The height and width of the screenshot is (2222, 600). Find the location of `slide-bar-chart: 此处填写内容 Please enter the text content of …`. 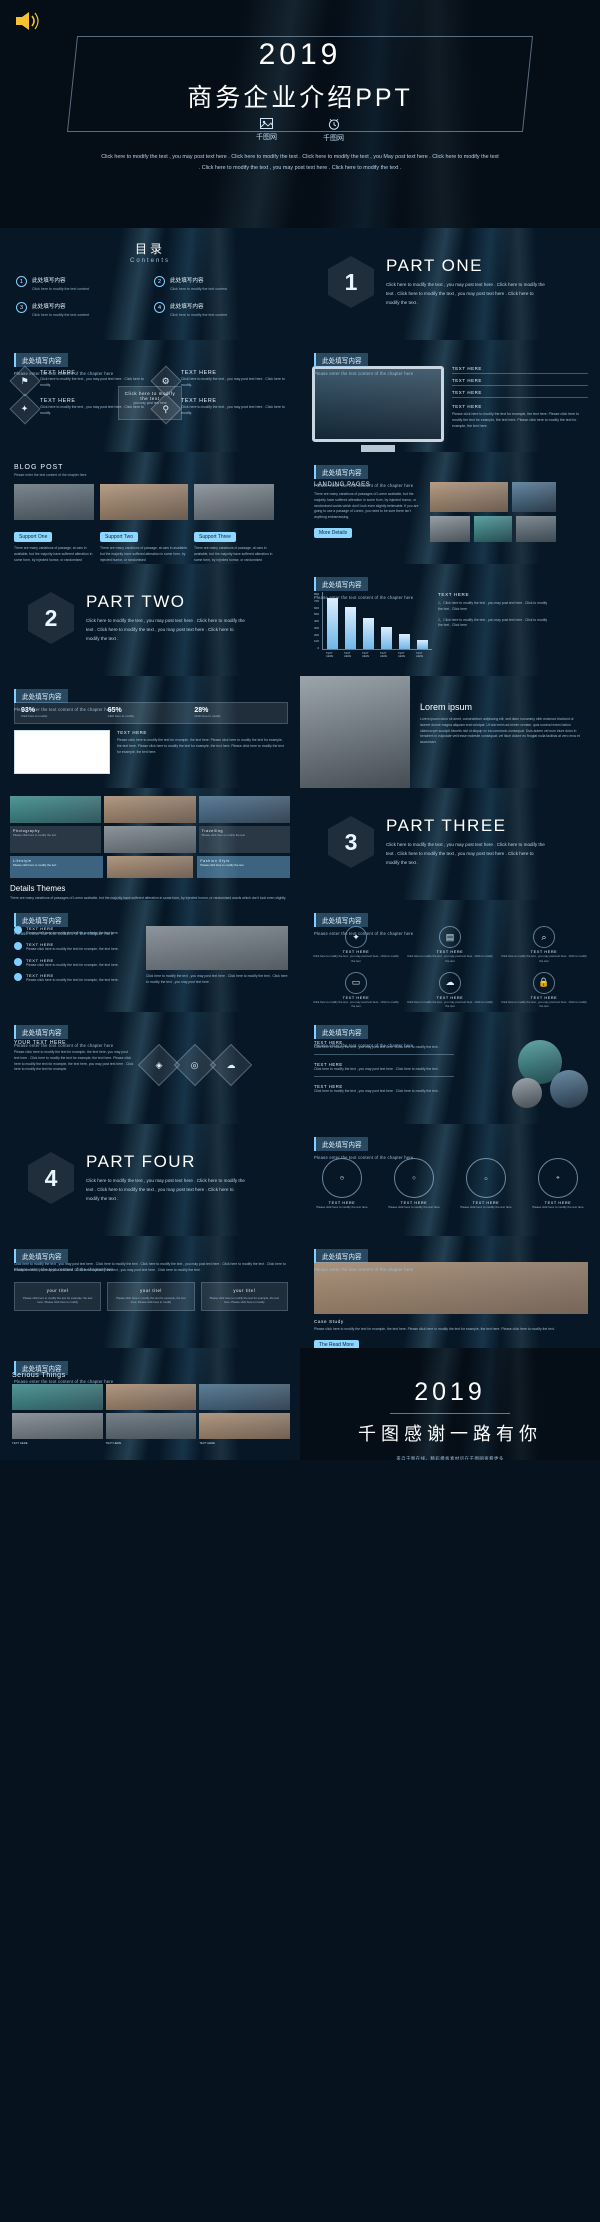

slide-bar-chart: 此处填写内容 Please enter the text content of … is located at coordinates (450, 620).